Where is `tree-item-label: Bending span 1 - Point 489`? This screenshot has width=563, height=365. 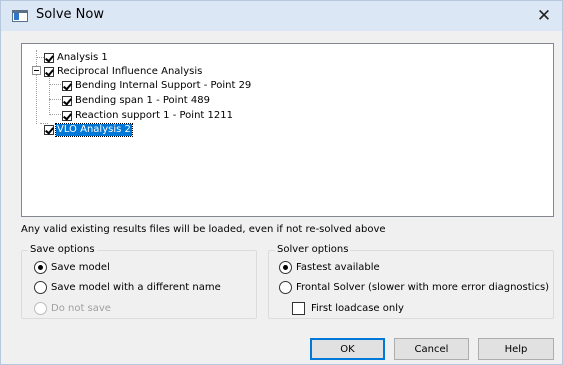 tree-item-label: Bending span 1 - Point 489 is located at coordinates (142, 100).